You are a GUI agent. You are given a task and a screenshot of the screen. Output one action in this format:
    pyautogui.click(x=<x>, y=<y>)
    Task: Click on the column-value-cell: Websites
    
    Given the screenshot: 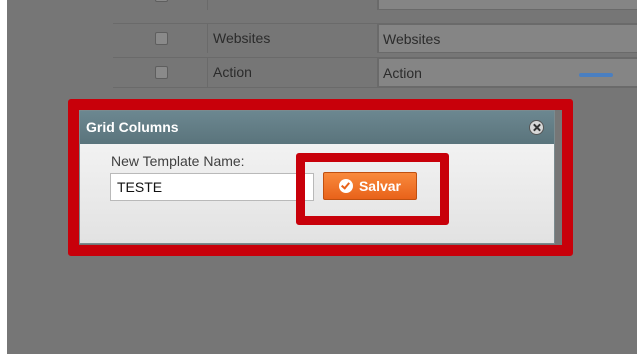 What is the action you would take?
    pyautogui.click(x=507, y=38)
    